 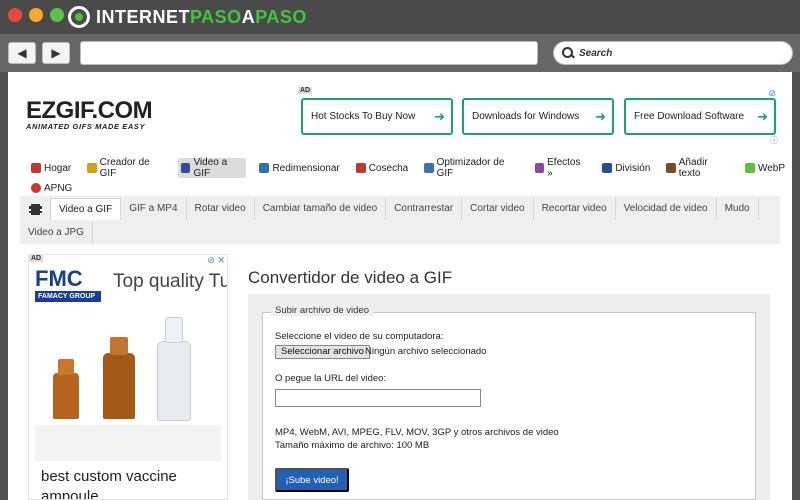 I want to click on menu-item-label: Efectos », so click(x=564, y=168).